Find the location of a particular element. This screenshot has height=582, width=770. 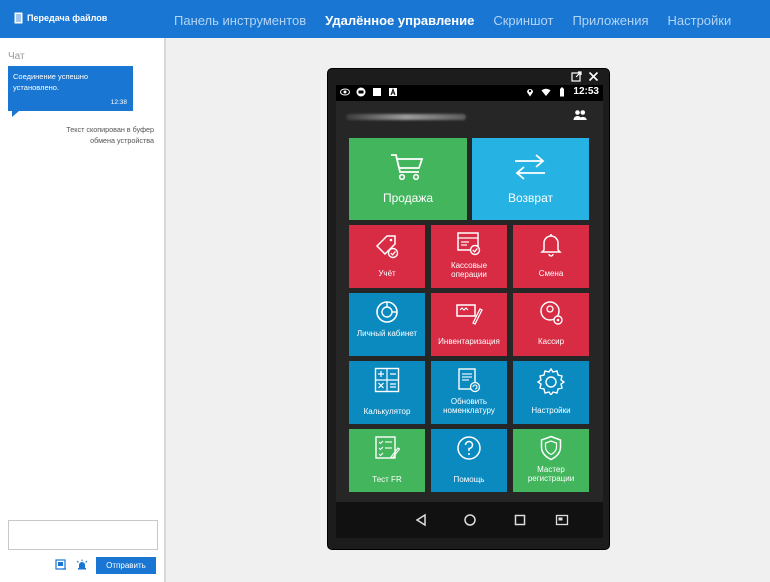

close-icon is located at coordinates (593, 76).